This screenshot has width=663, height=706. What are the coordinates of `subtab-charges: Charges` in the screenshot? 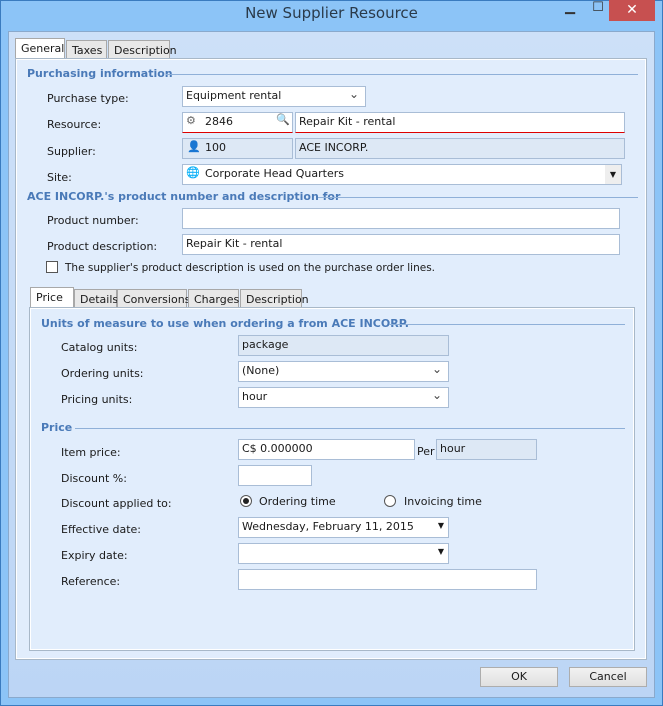 It's located at (213, 299).